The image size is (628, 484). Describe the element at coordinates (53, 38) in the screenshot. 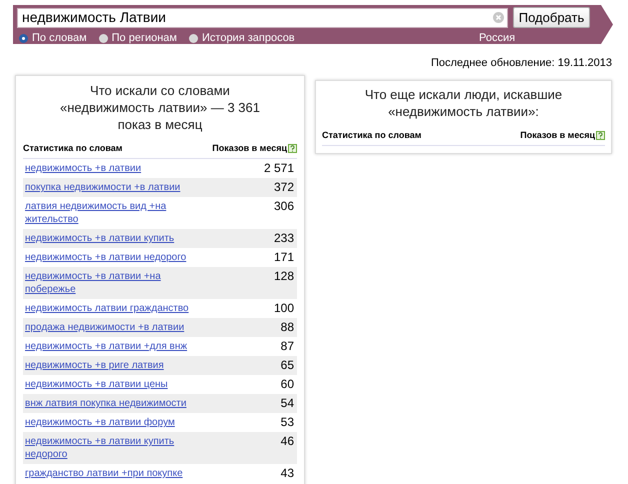

I see `search-mode-radio: По словам` at that location.